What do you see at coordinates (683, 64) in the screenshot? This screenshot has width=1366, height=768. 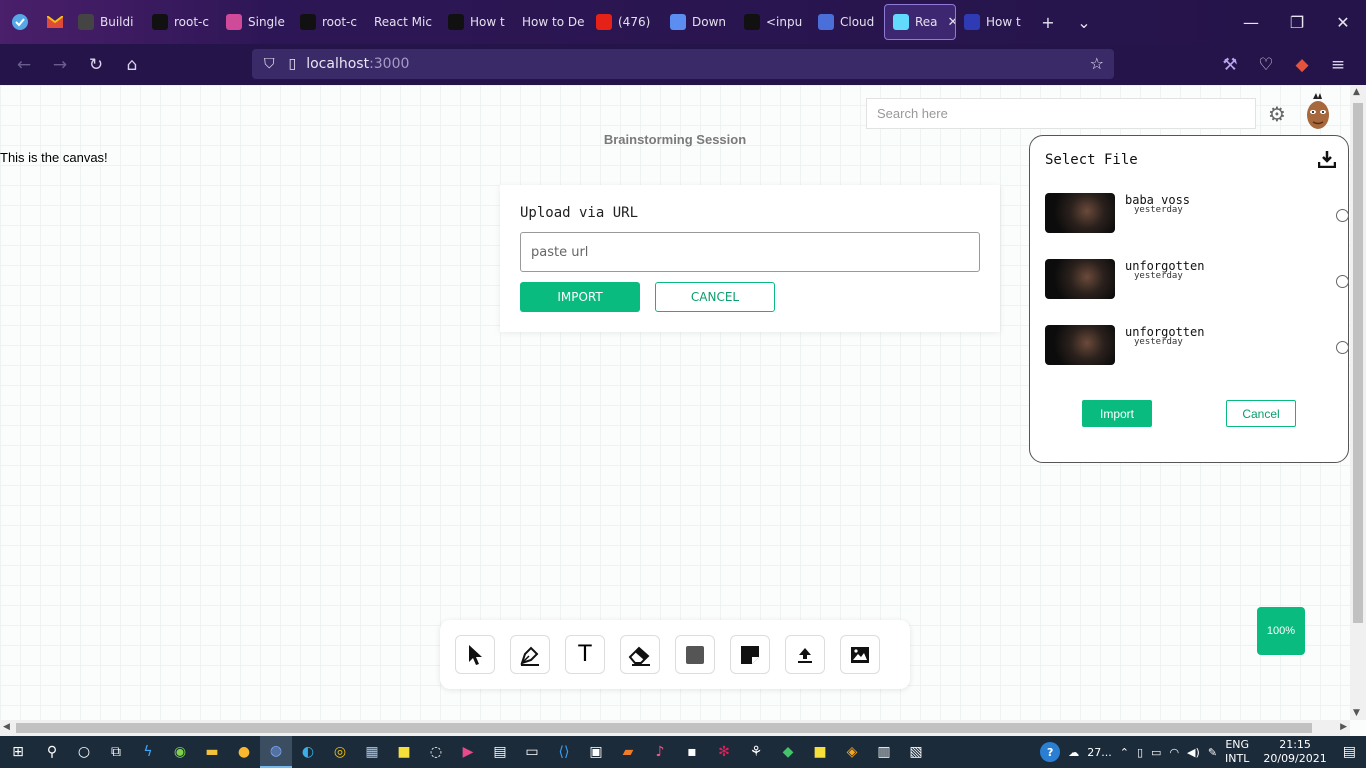 I see `address-bar: ⛉ ▯ localhost:3000 ☆` at bounding box center [683, 64].